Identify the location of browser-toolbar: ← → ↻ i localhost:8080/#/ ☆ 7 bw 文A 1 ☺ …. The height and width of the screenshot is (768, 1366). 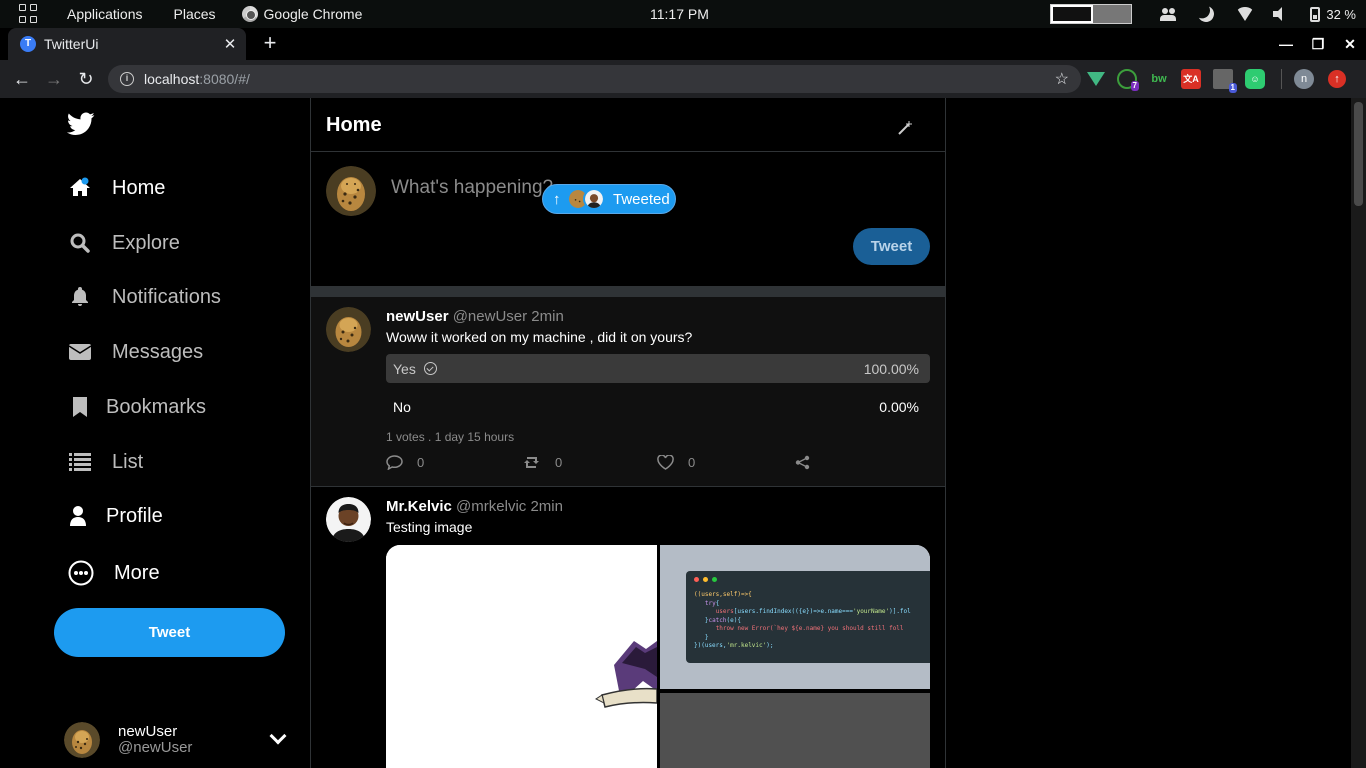
(683, 79).